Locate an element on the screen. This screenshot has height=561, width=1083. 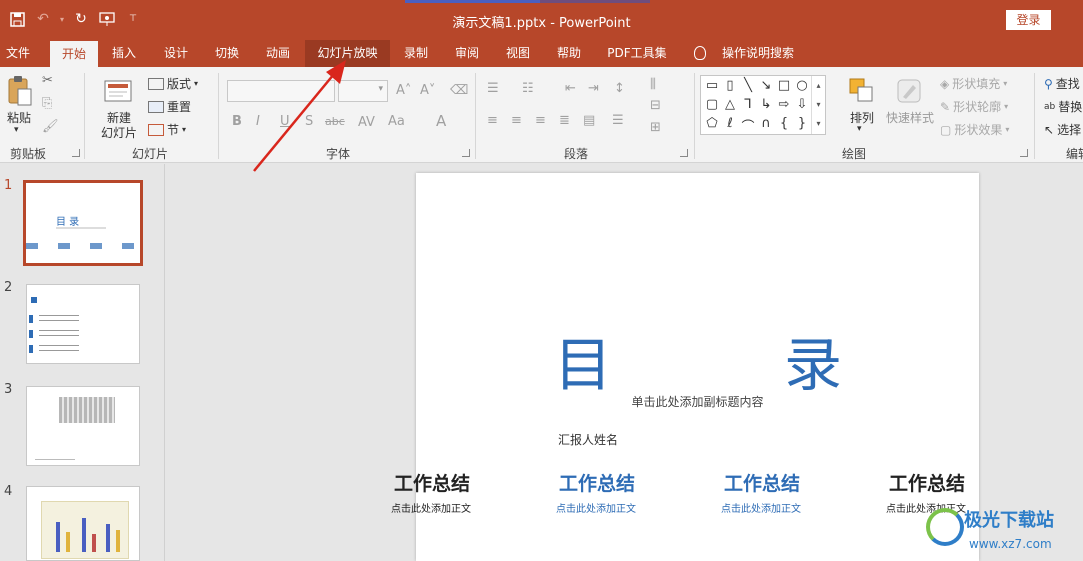
tab-review: 审阅 is located at coordinates (467, 53).